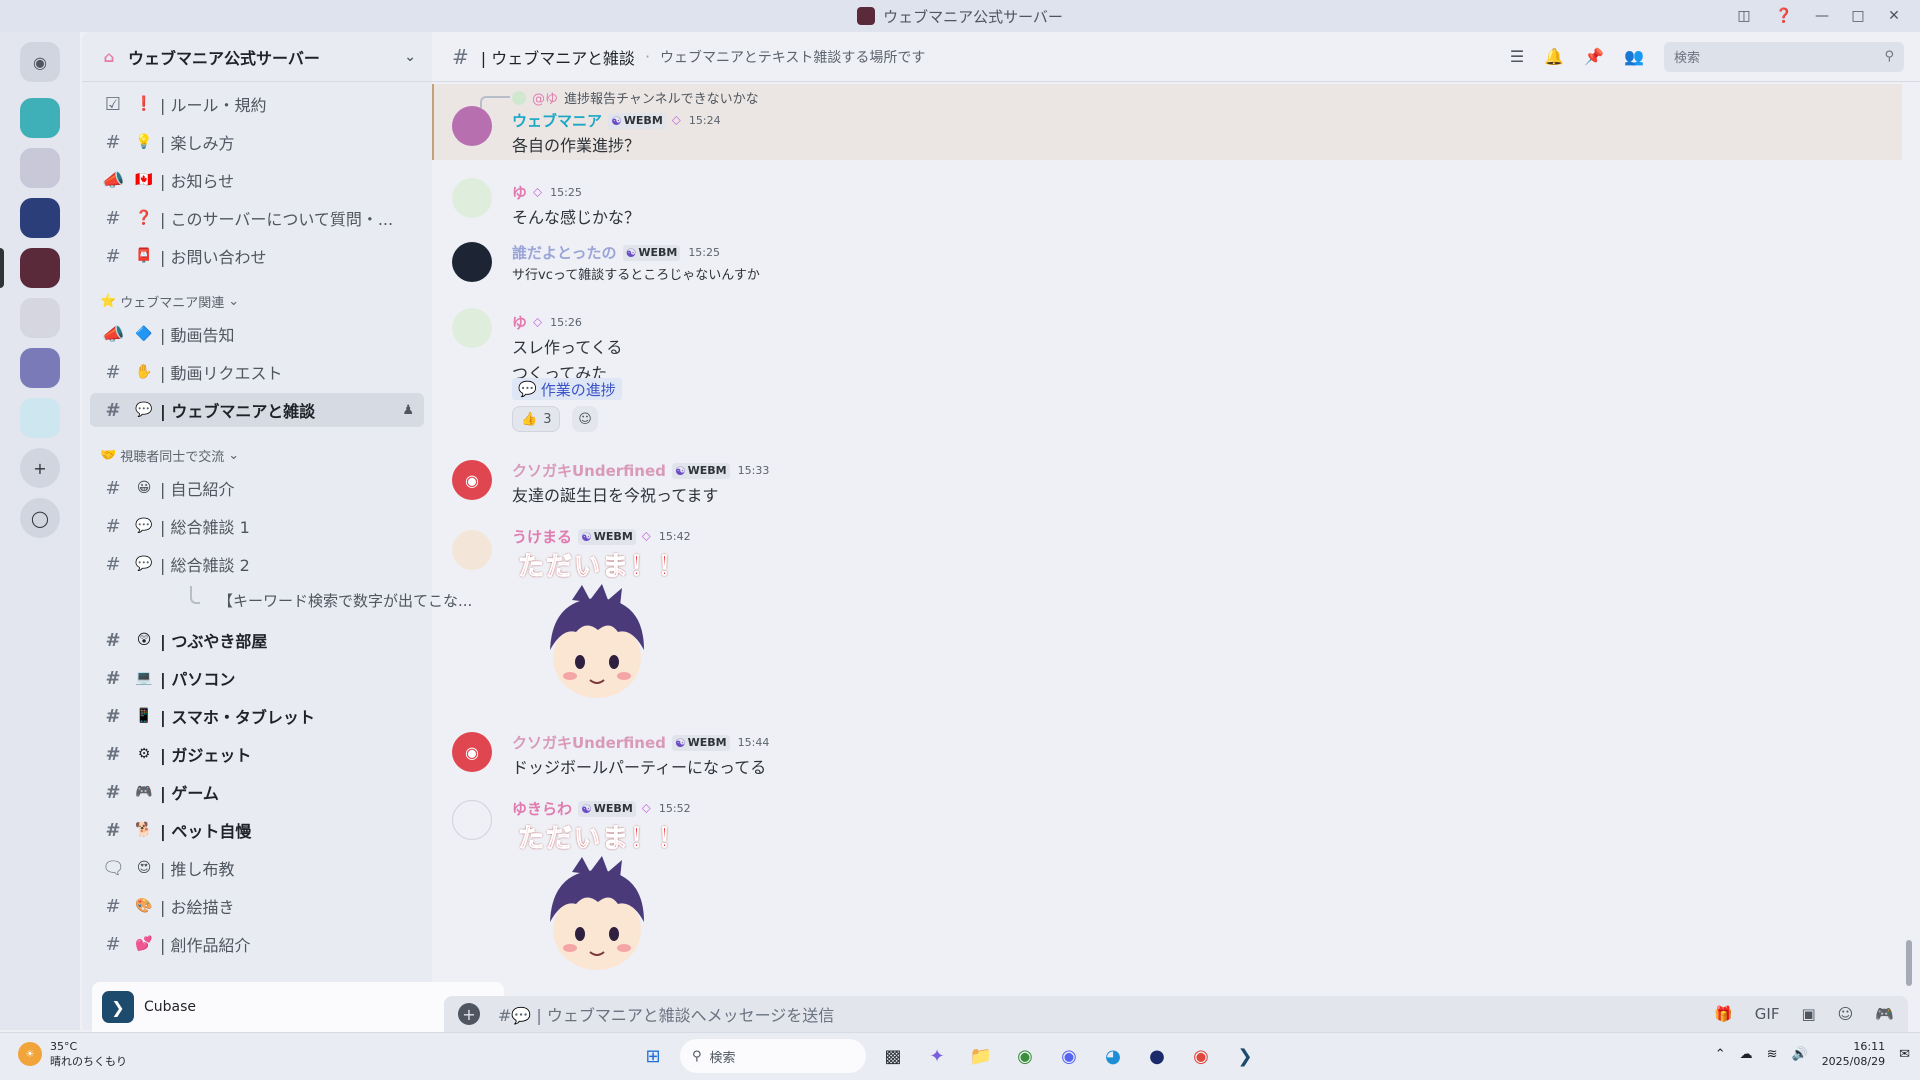  Describe the element at coordinates (601, 808) in the screenshot. I see `message-header: ゆきらわ ☯ WEBM ⬦ 15:52` at that location.